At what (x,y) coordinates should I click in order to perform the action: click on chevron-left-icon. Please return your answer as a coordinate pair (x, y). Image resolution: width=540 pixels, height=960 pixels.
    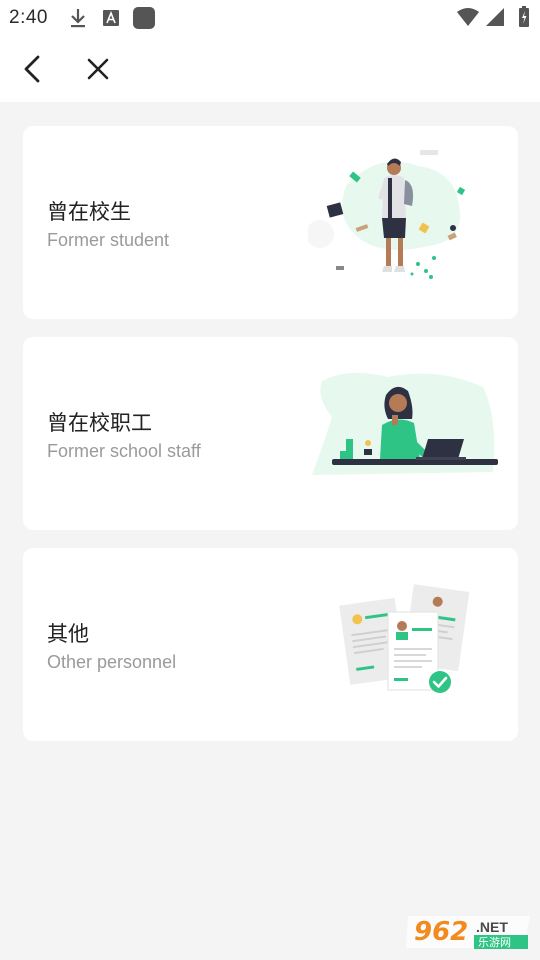
    Looking at the image, I should click on (32, 69).